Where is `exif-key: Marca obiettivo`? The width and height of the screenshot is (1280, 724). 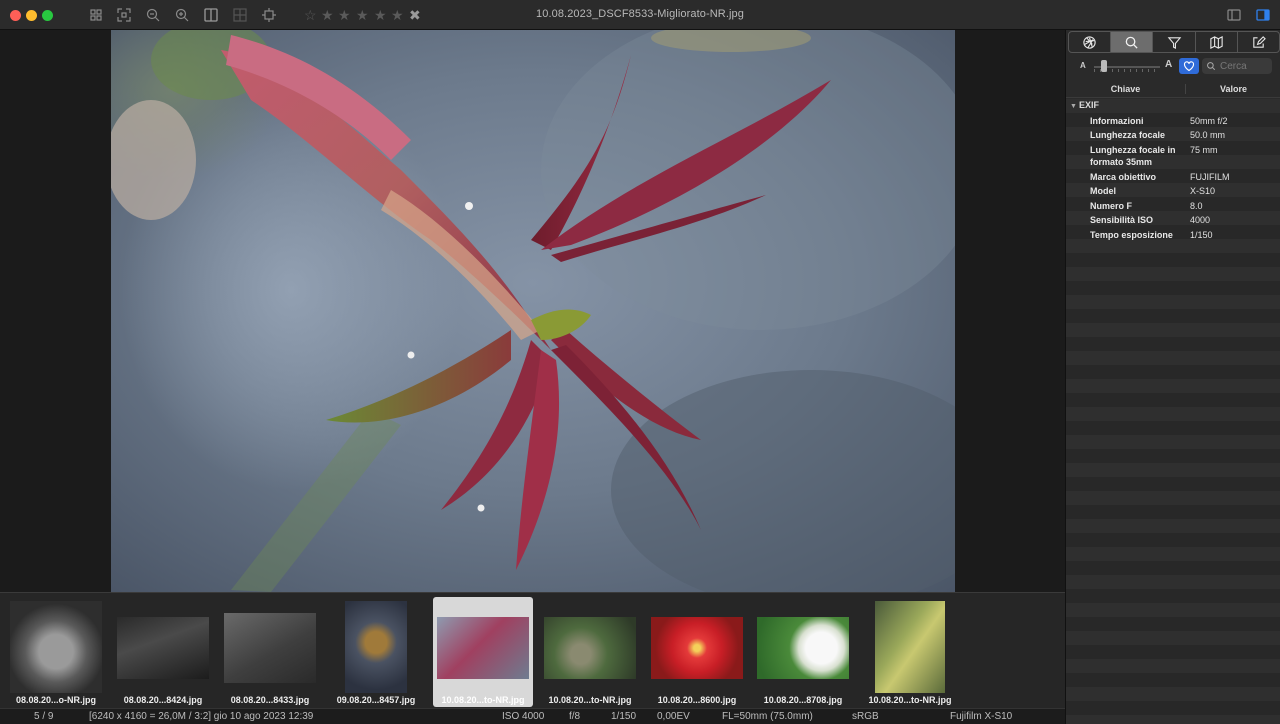 exif-key: Marca obiettivo is located at coordinates (1123, 177).